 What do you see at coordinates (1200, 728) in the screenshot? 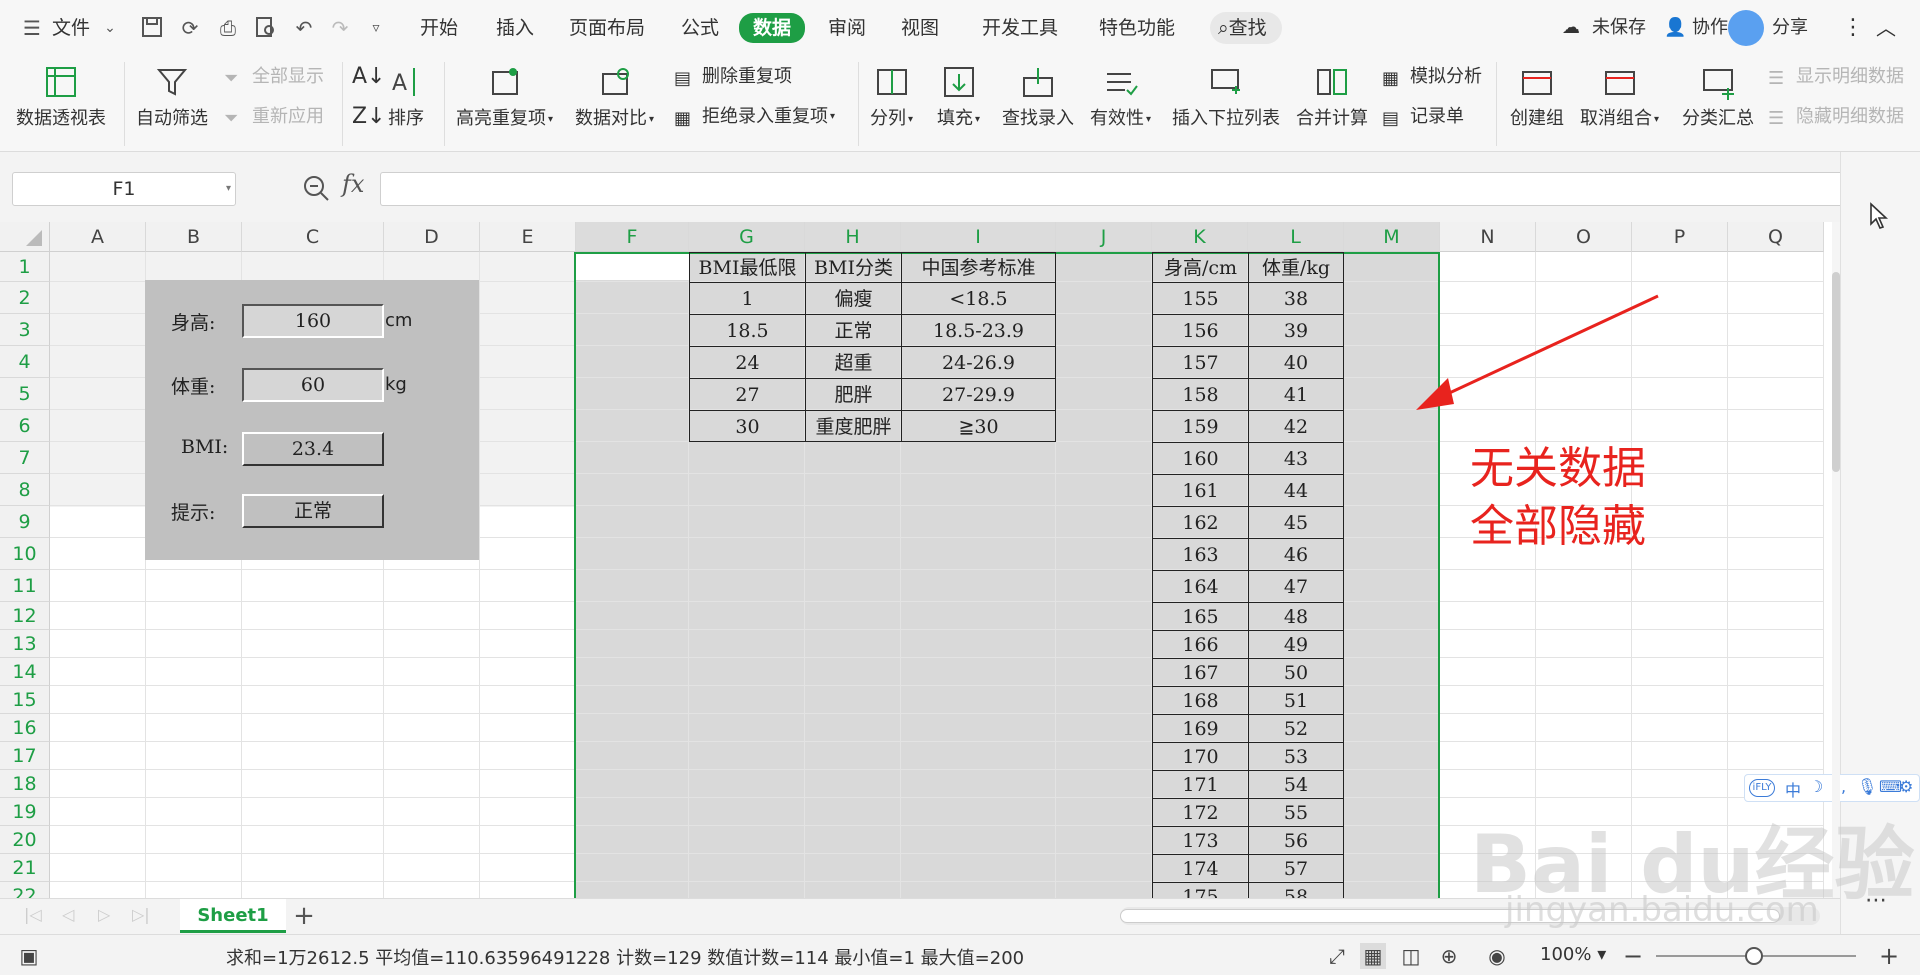
I see `table-cell: 169` at bounding box center [1200, 728].